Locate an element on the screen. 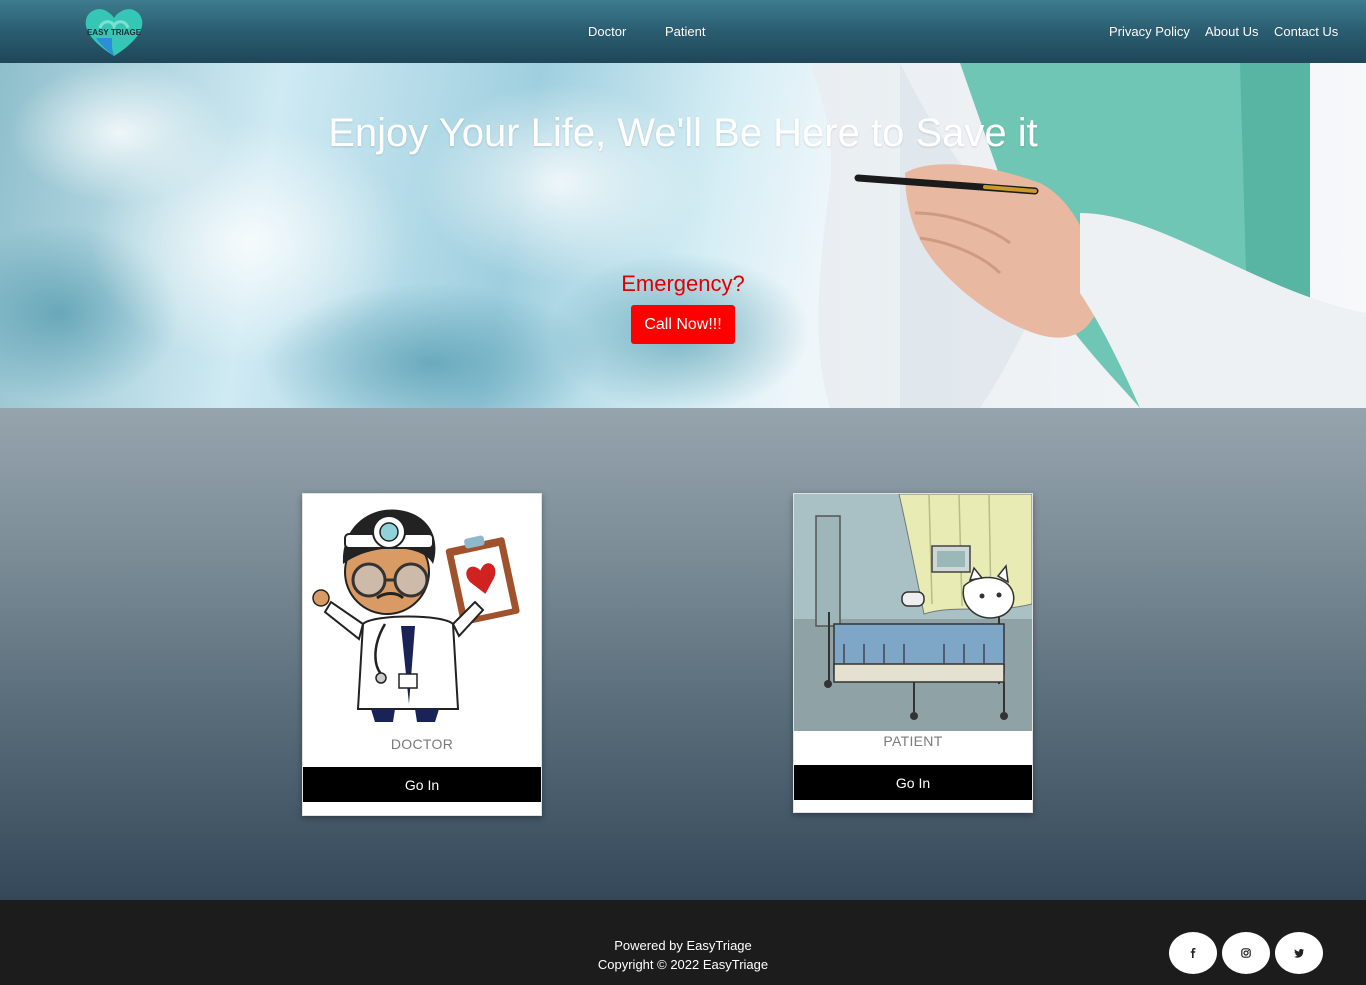  call-now-button: Call Now!!! is located at coordinates (683, 324).